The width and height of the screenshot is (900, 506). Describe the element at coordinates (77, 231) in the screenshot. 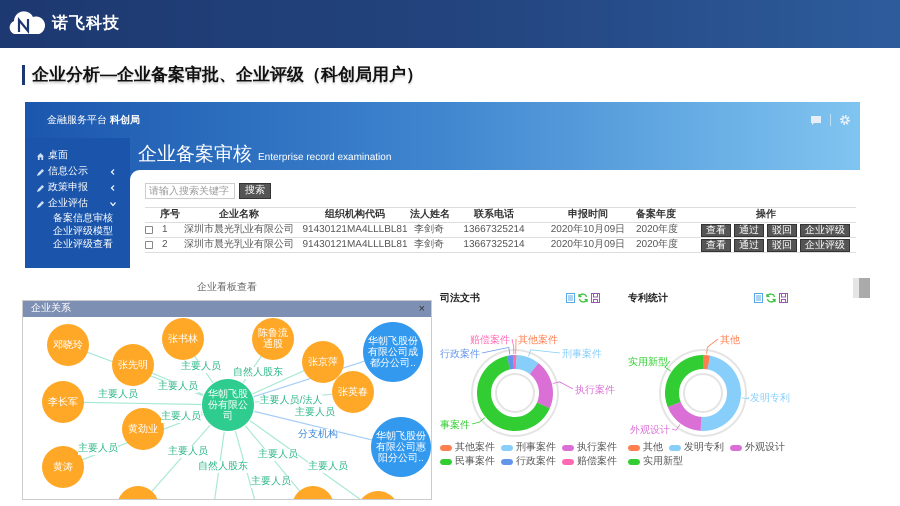

I see `sidebar-subitem: 企业评级模型` at that location.